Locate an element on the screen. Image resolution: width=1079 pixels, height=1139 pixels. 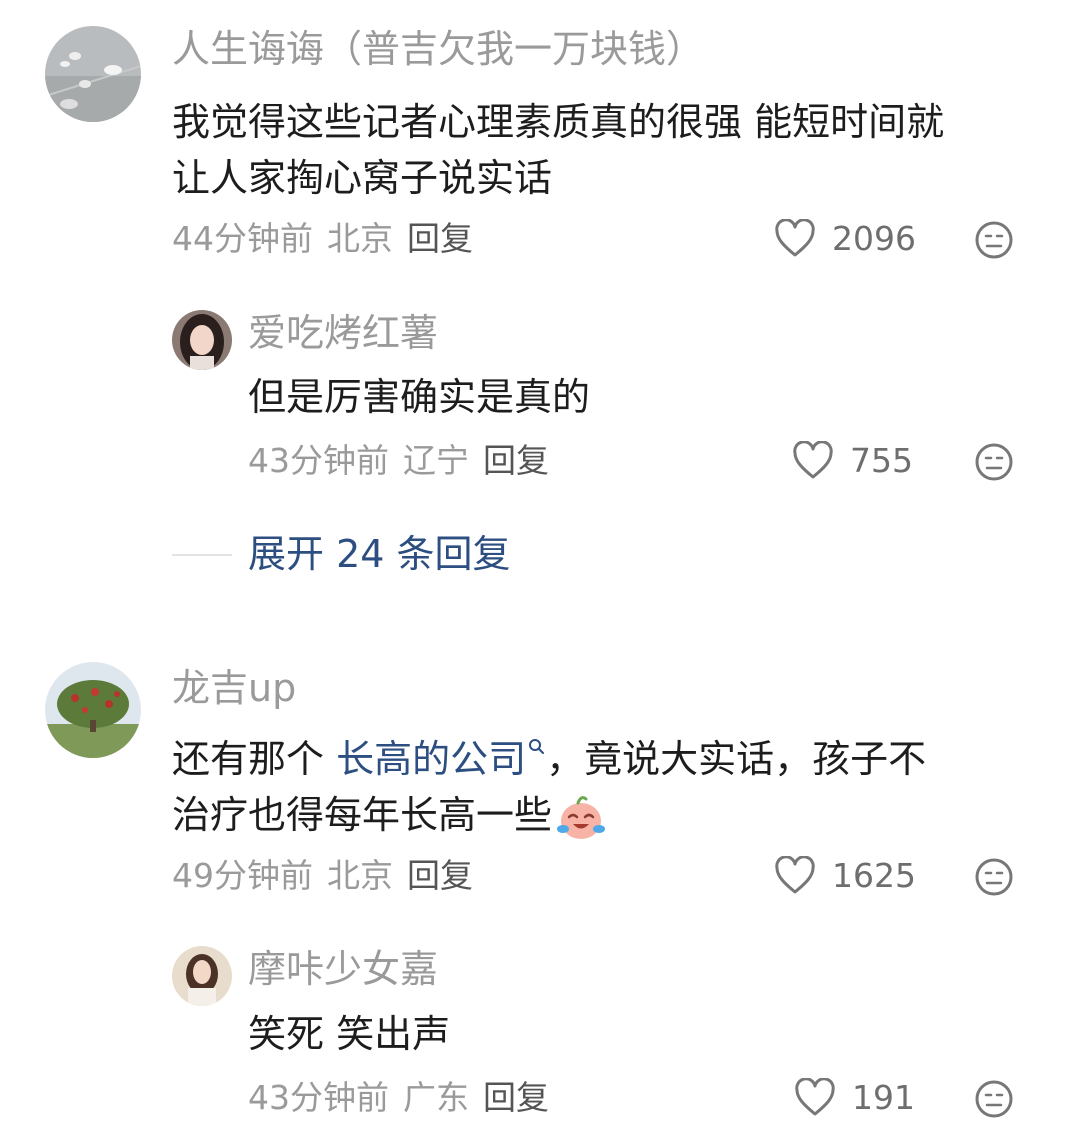
comment-text: 笑死 笑出声 is located at coordinates (349, 1034).